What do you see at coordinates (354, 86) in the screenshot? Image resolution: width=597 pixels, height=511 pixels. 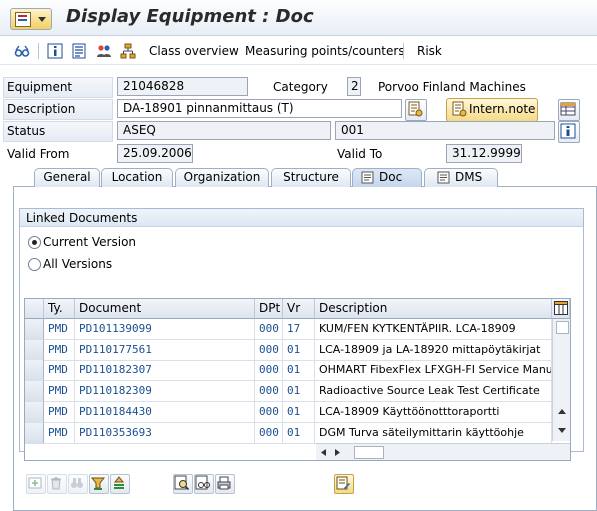 I see `category-field: 2` at bounding box center [354, 86].